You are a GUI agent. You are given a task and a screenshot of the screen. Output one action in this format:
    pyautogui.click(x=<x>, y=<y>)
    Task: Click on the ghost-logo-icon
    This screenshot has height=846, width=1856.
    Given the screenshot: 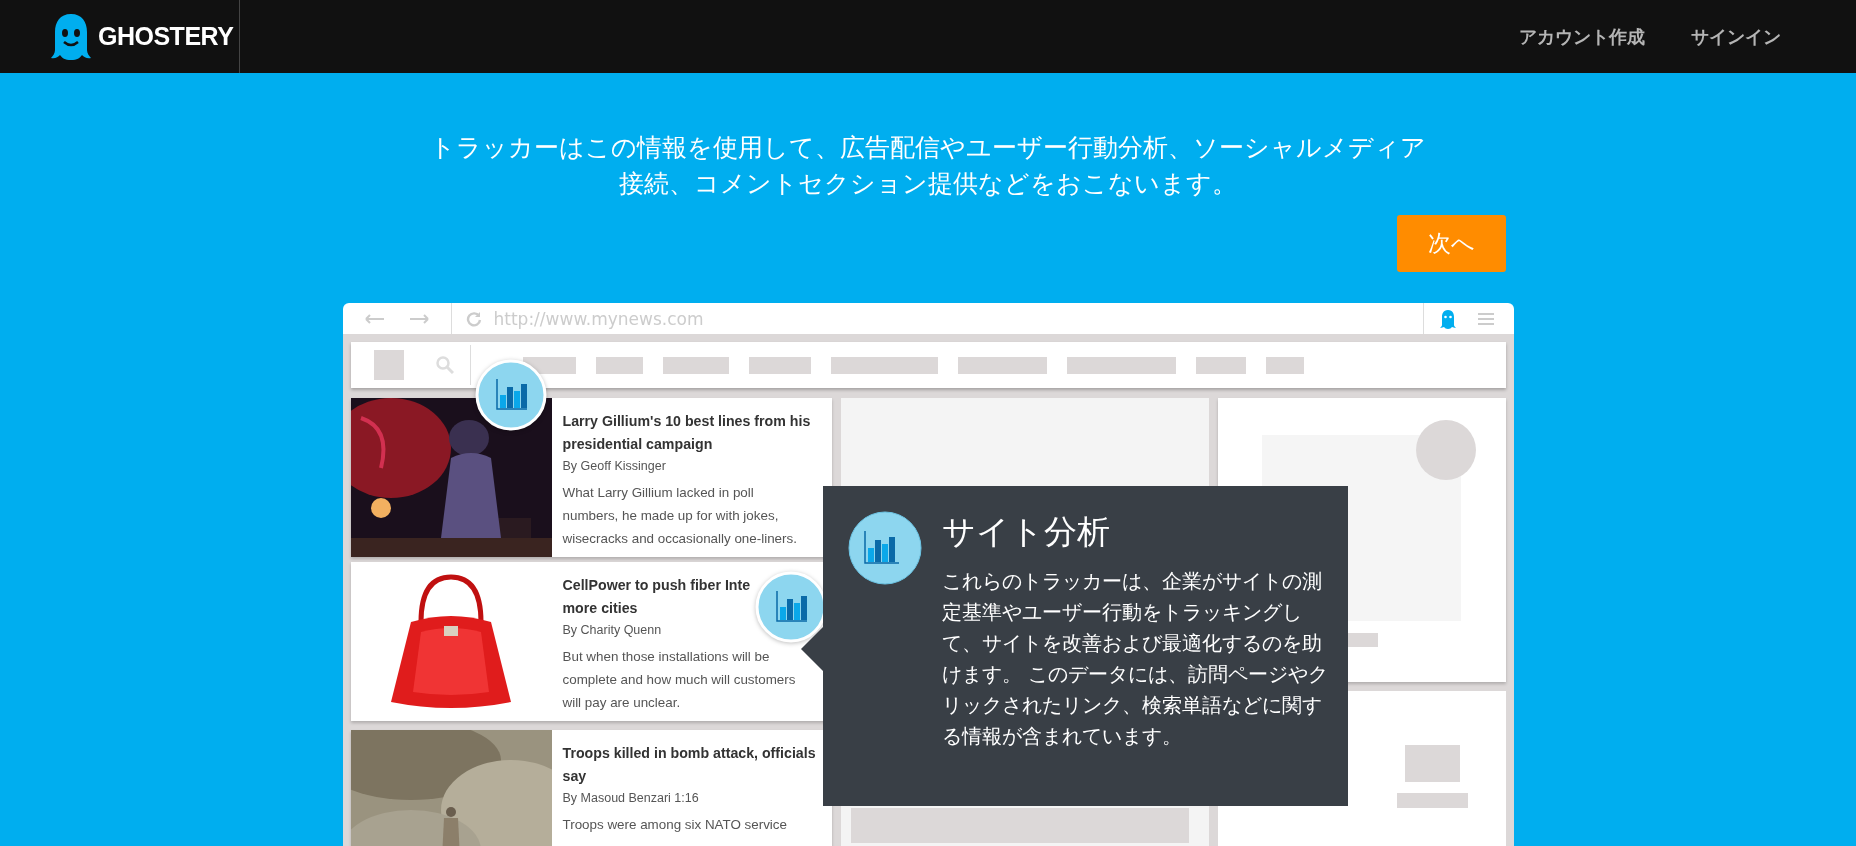 What is the action you would take?
    pyautogui.click(x=71, y=36)
    